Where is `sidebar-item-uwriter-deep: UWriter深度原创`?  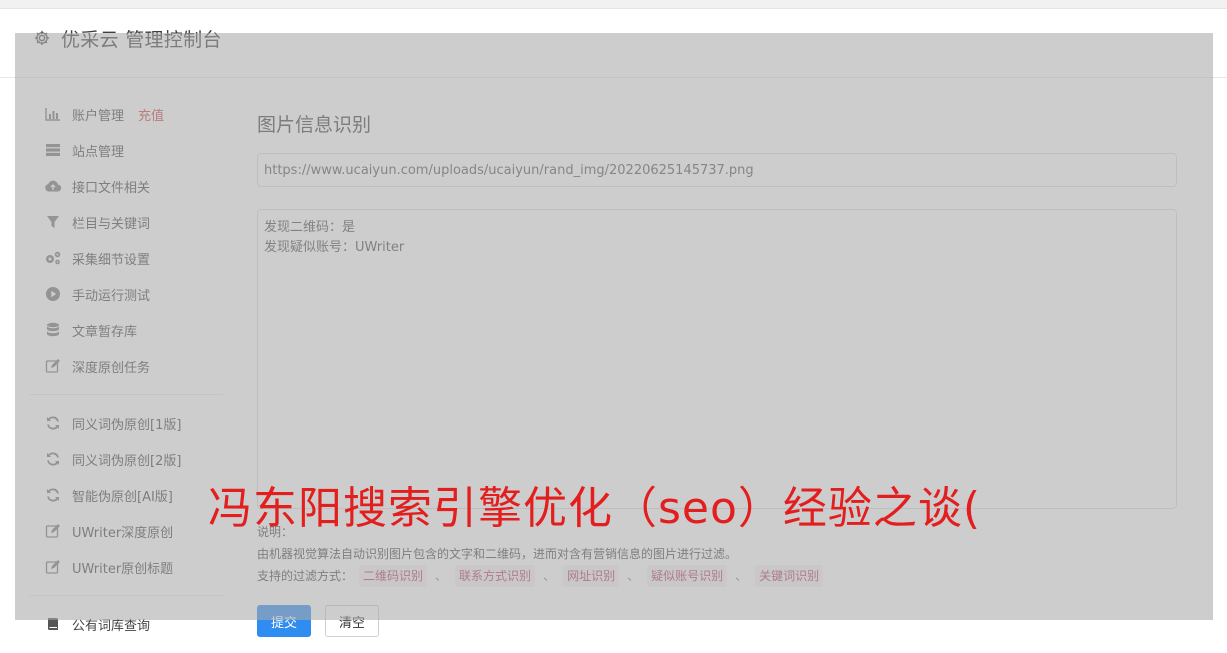
sidebar-item-uwriter-deep: UWriter深度原创 is located at coordinates (126, 531).